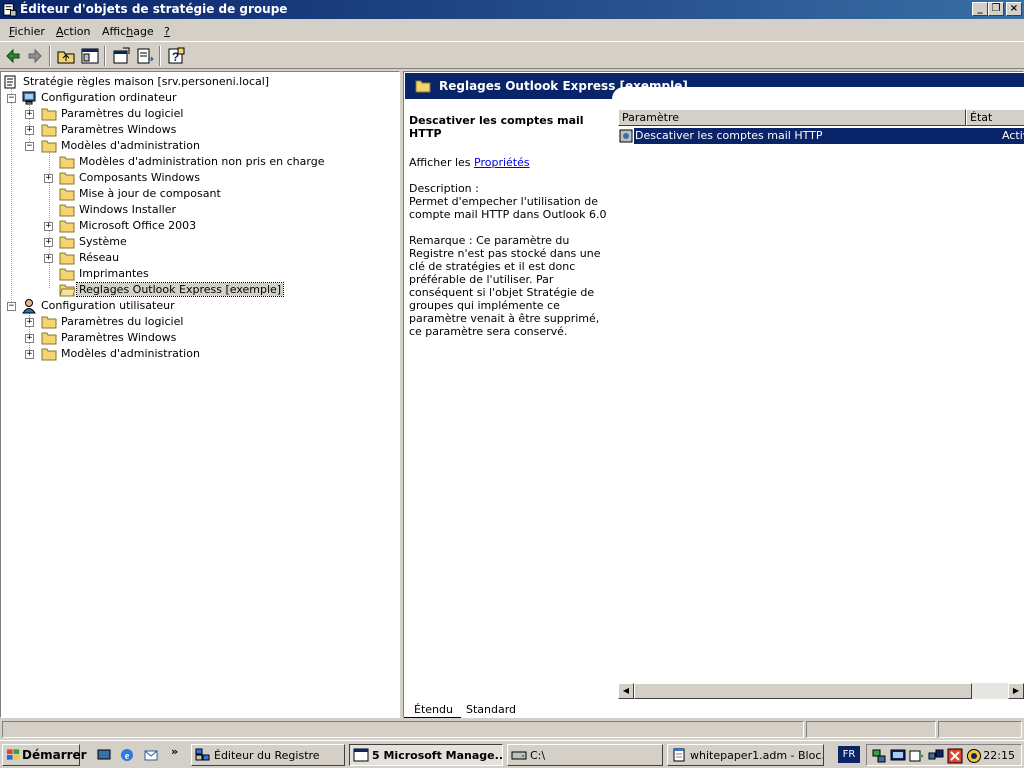 The image size is (1024, 768). I want to click on scroll-right-button: ▶, so click(1016, 691).